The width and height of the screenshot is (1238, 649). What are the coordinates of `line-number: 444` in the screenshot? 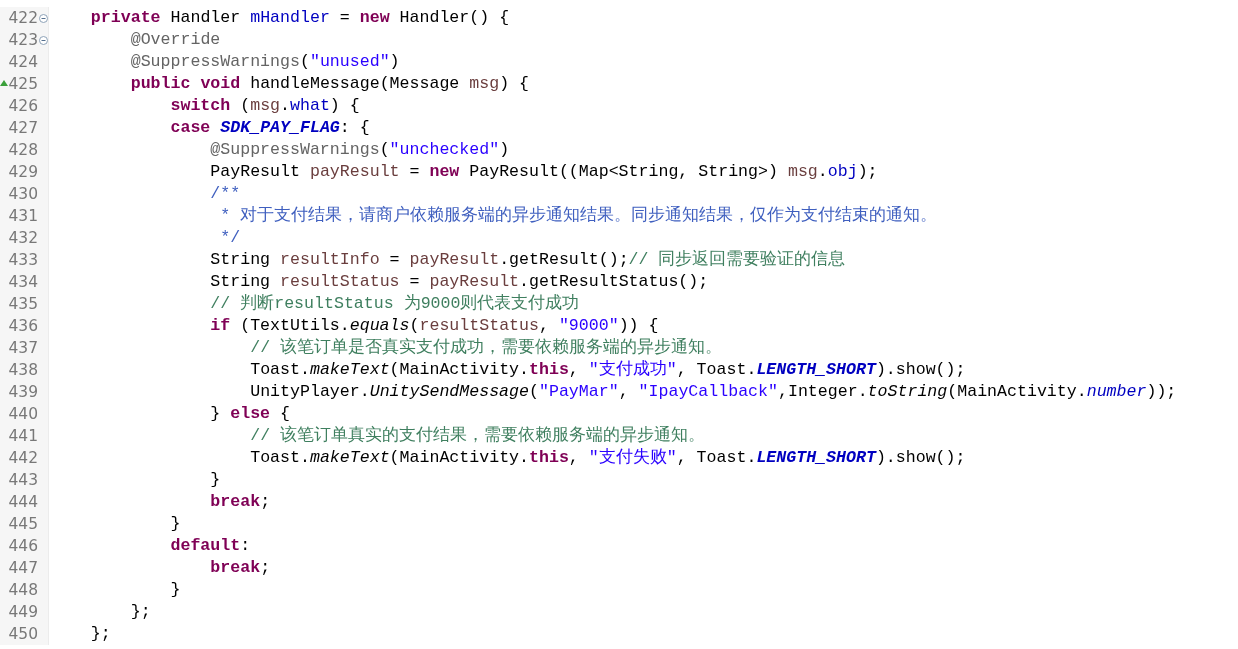 It's located at (23, 502).